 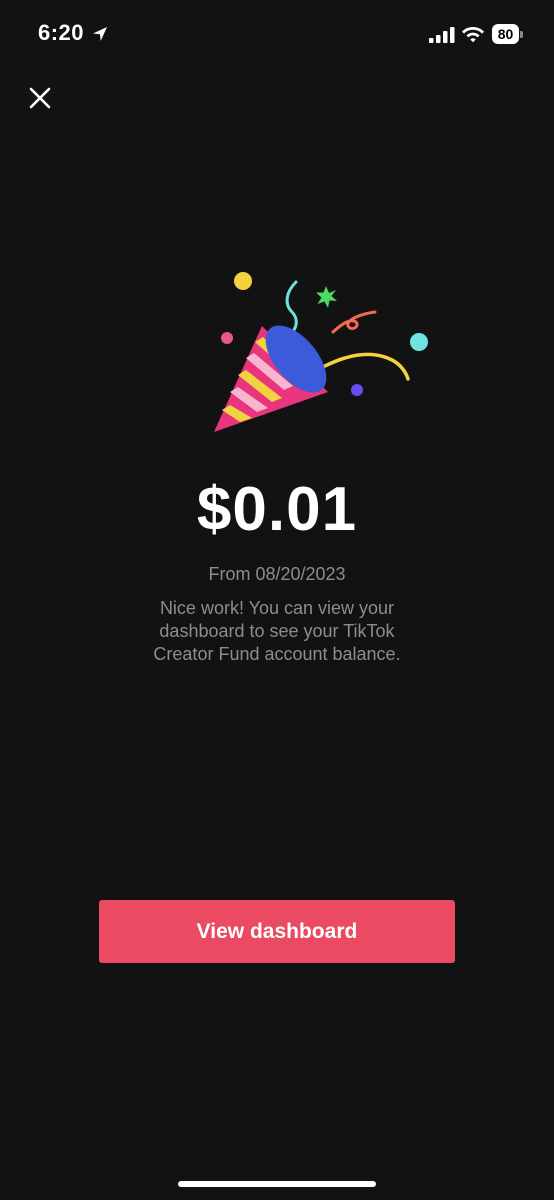 I want to click on status-time: 6:20, so click(x=61, y=32).